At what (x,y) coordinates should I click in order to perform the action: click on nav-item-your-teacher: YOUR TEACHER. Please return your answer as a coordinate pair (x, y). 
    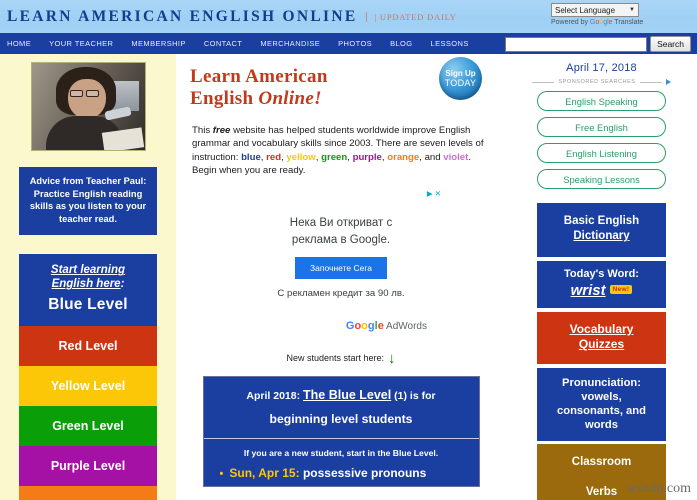
    Looking at the image, I should click on (81, 43).